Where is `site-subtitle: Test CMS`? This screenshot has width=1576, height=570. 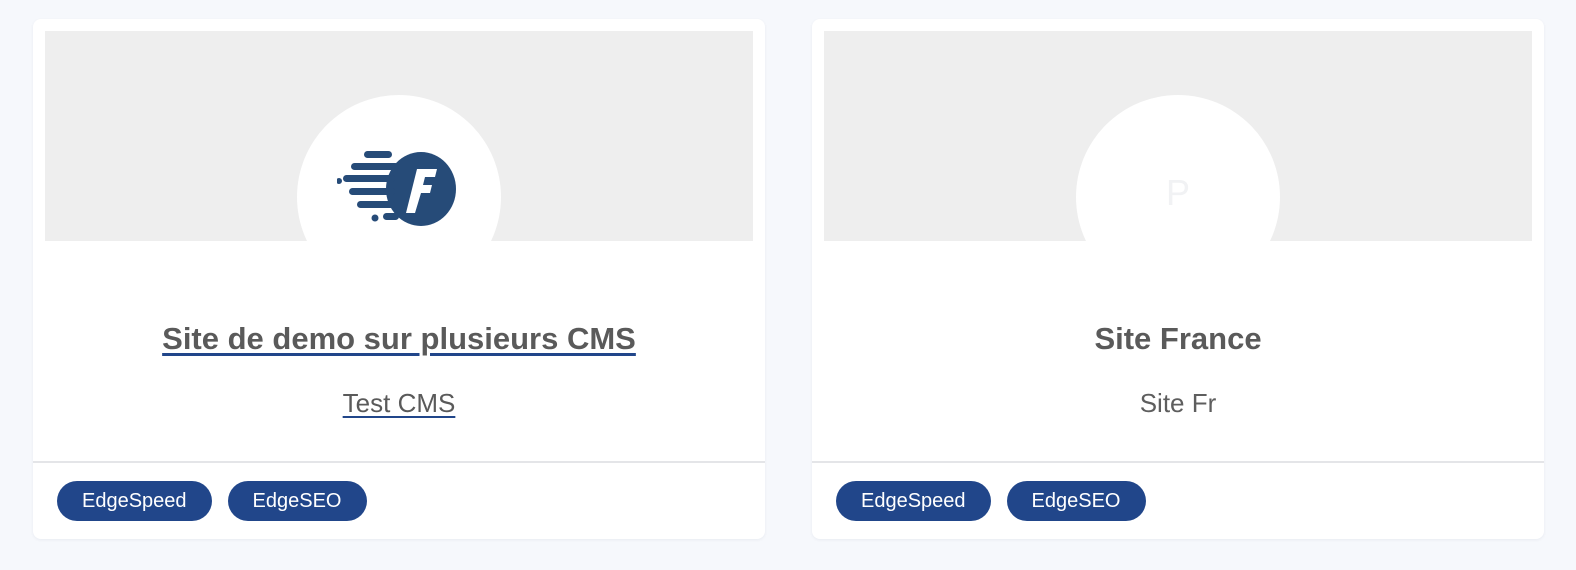 site-subtitle: Test CMS is located at coordinates (399, 403).